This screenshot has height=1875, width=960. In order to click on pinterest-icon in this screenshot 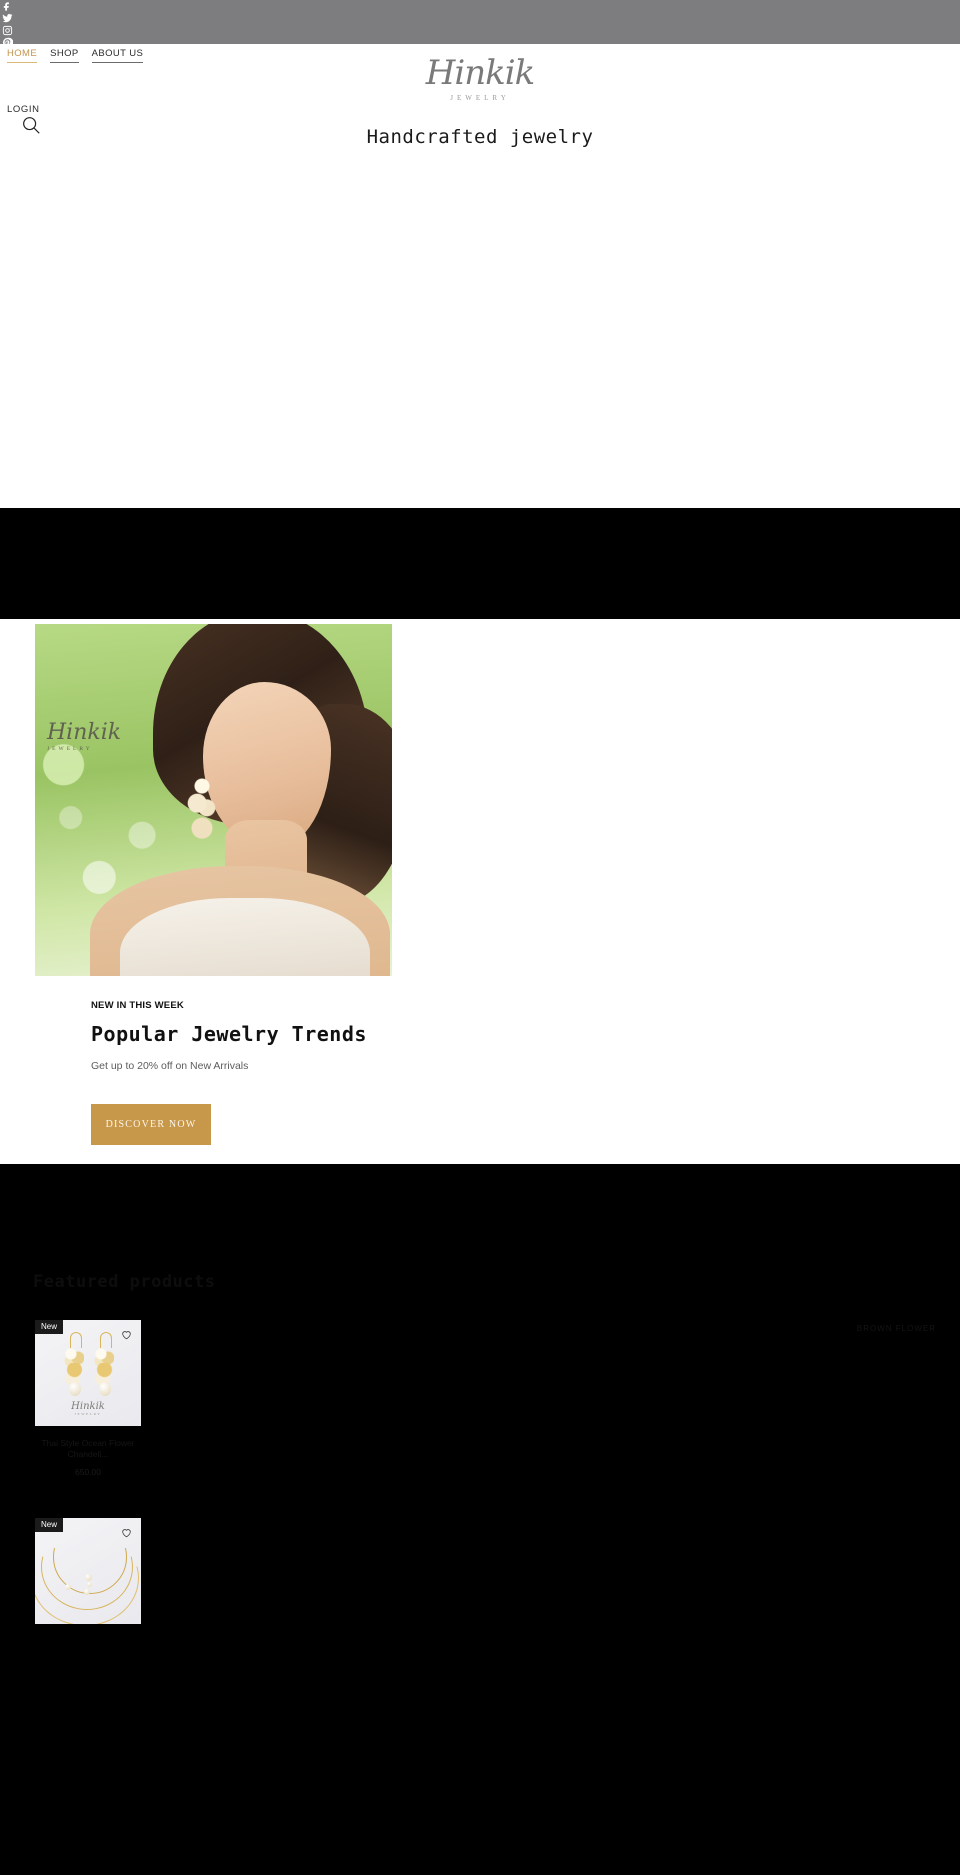, I will do `click(7, 42)`.